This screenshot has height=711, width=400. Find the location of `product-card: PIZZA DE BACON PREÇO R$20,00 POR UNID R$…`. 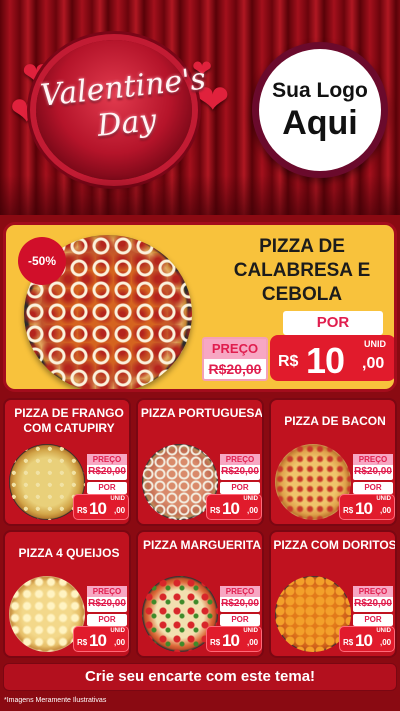

product-card: PIZZA DE BACON PREÇO R$20,00 POR UNID R$… is located at coordinates (333, 462).